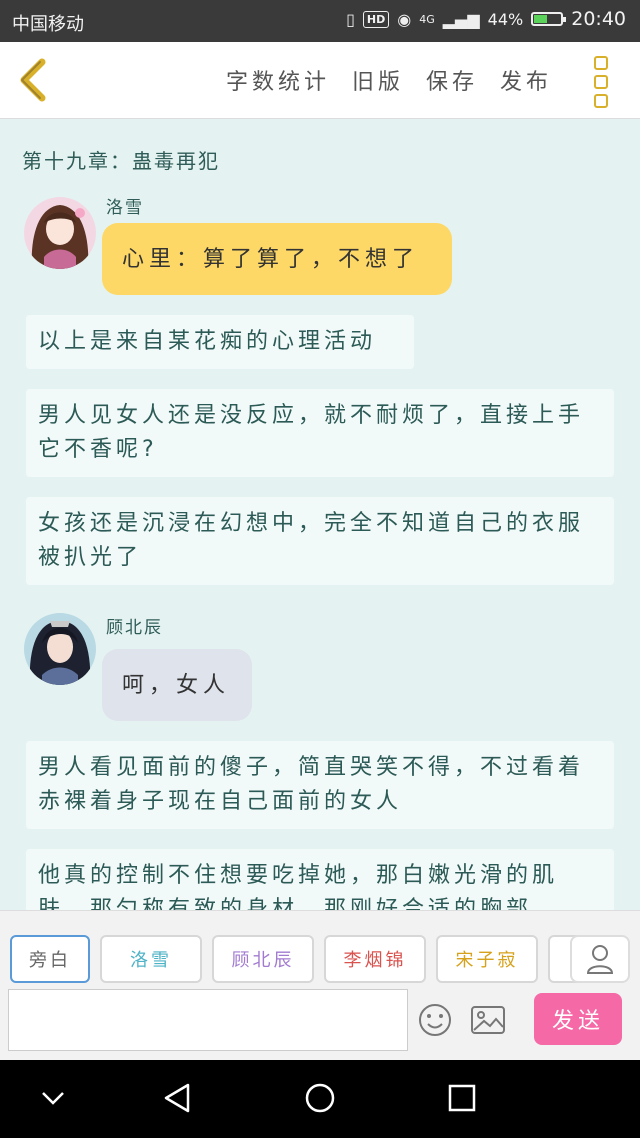 This screenshot has width=640, height=1138. I want to click on narration-block: 他真的控制不住想要吃掉她，那白嫩光滑的肌肤，那匀称有致的身材，那刚好合适的胸部, so click(320, 879).